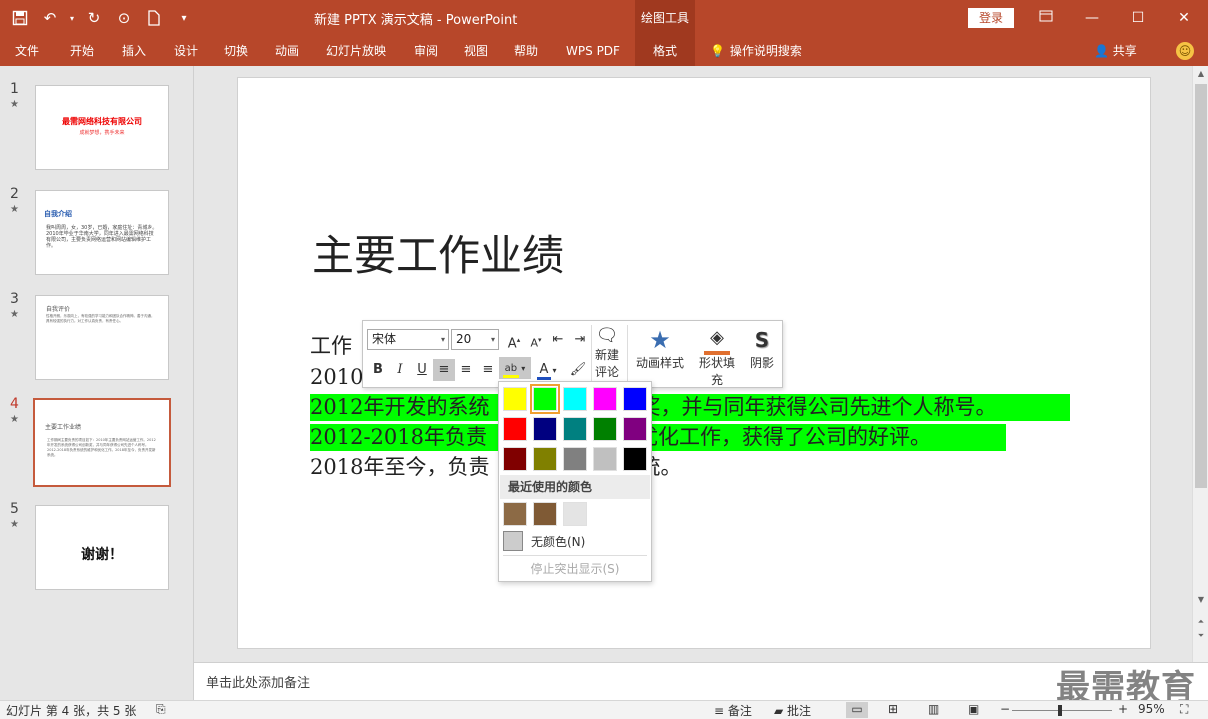  Describe the element at coordinates (756, 51) in the screenshot. I see `tell-me-search: 💡 操作说明搜索` at that location.